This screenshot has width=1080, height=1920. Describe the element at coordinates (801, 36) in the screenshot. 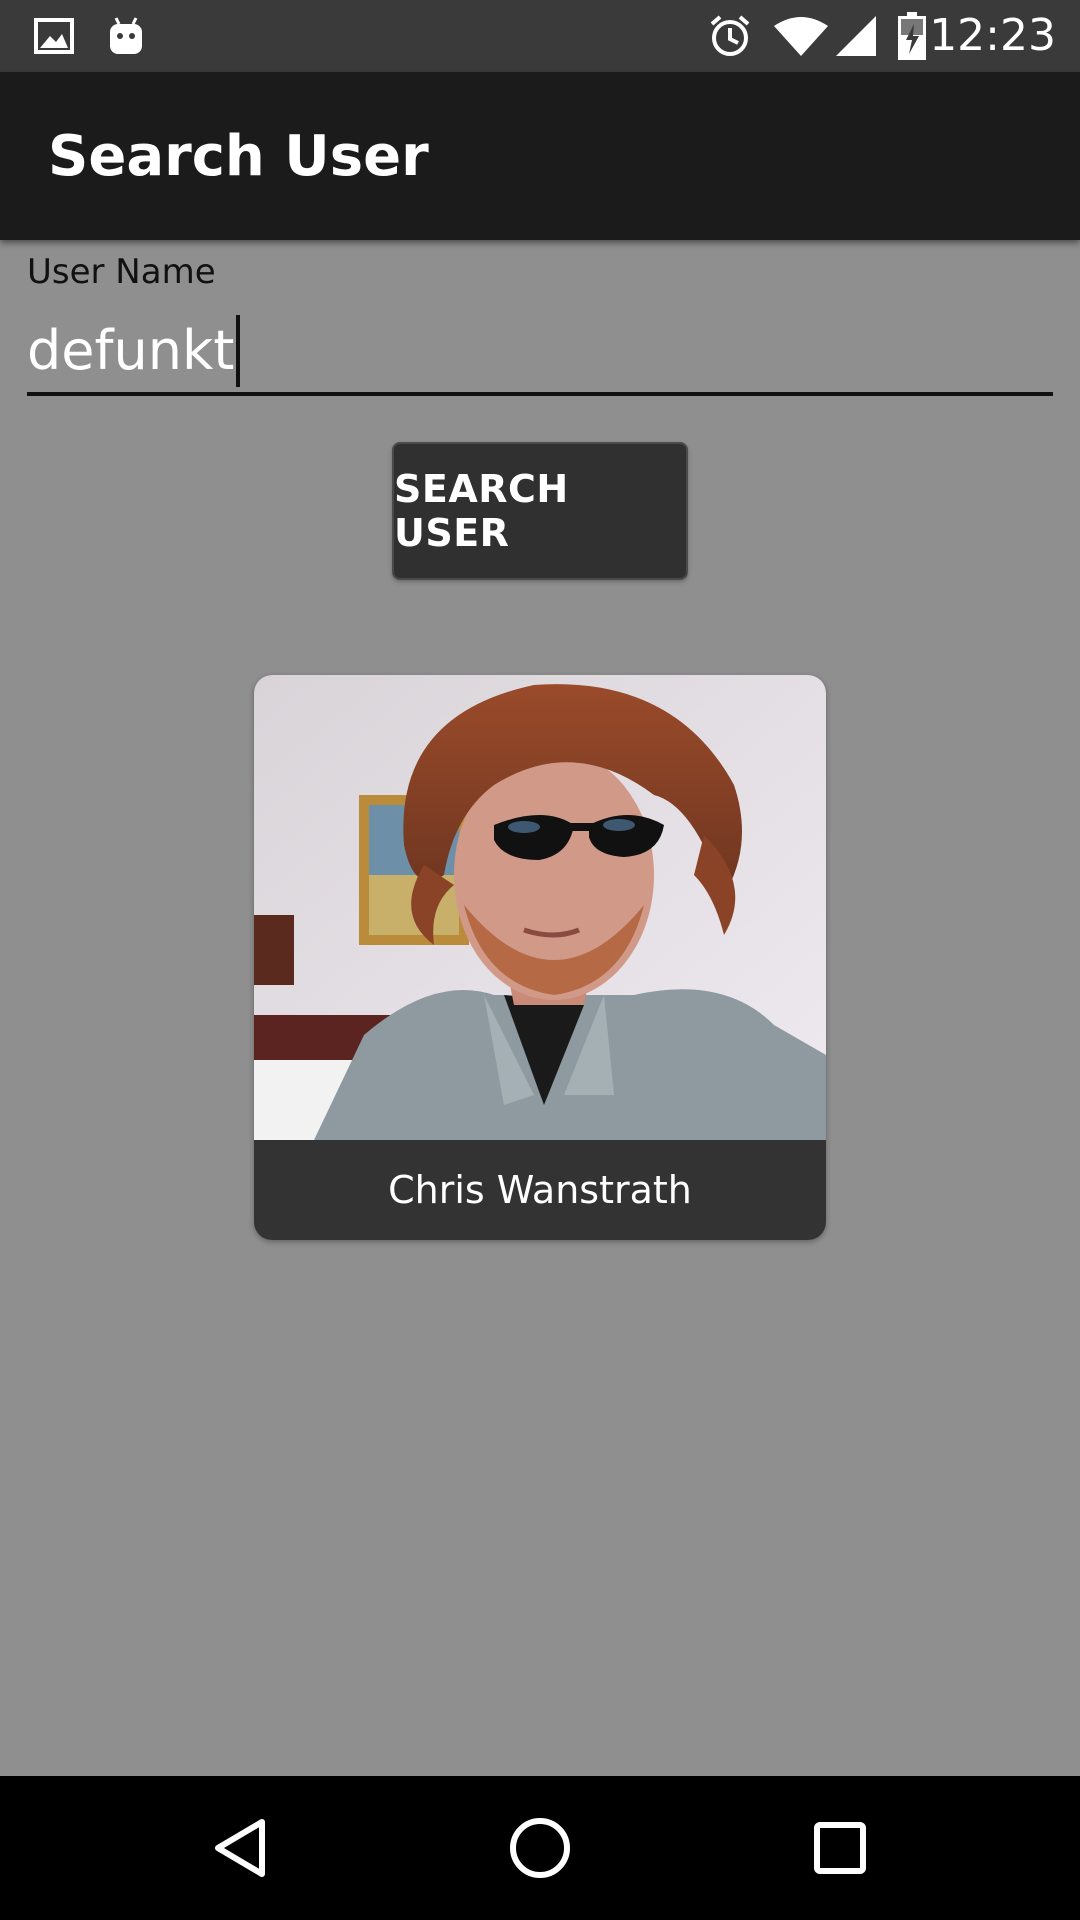

I see `wifi-icon` at that location.